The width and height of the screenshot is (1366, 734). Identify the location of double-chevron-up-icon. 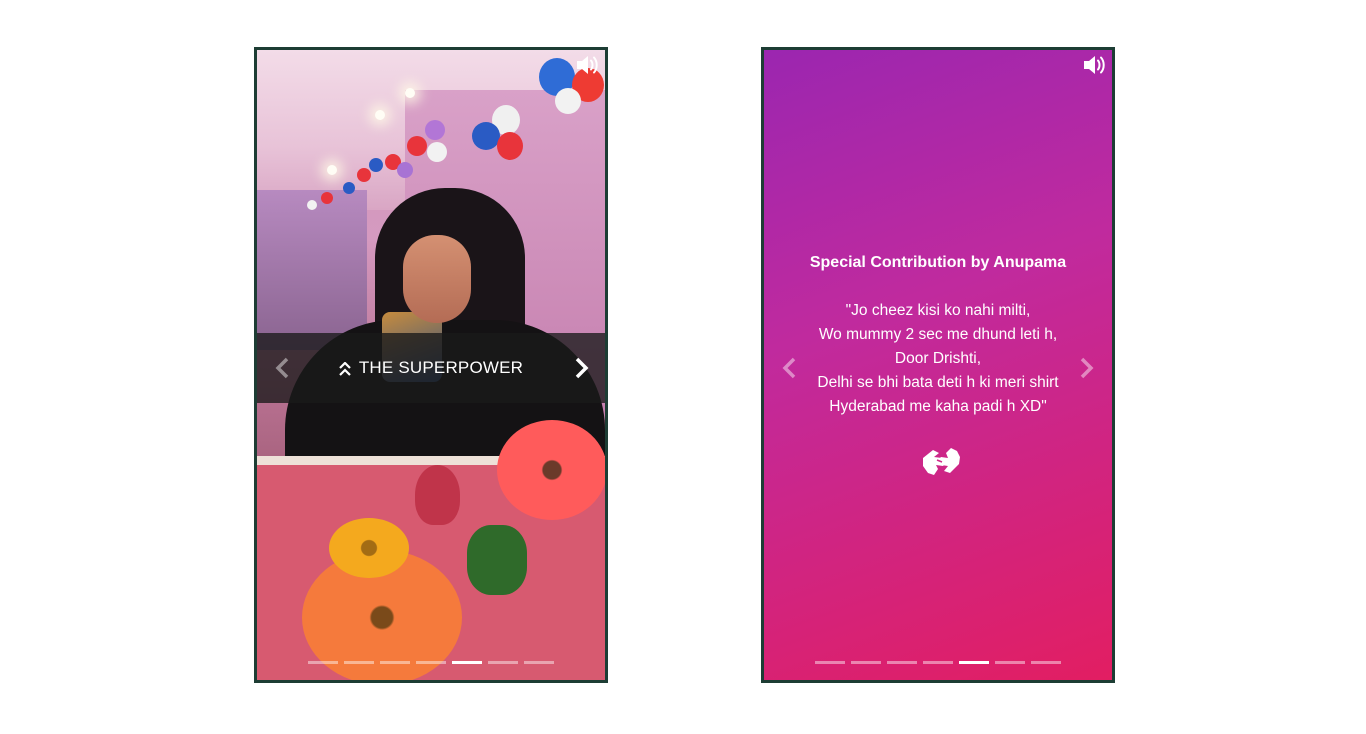
(345, 368).